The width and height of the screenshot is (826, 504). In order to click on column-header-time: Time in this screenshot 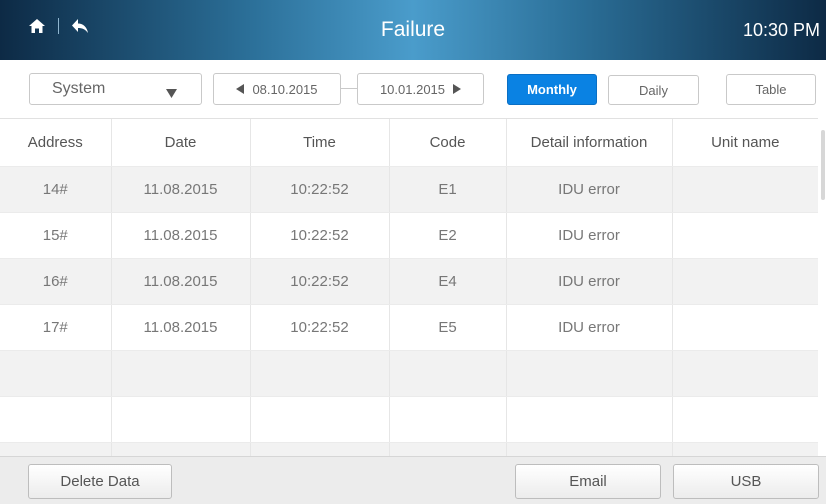, I will do `click(319, 143)`.